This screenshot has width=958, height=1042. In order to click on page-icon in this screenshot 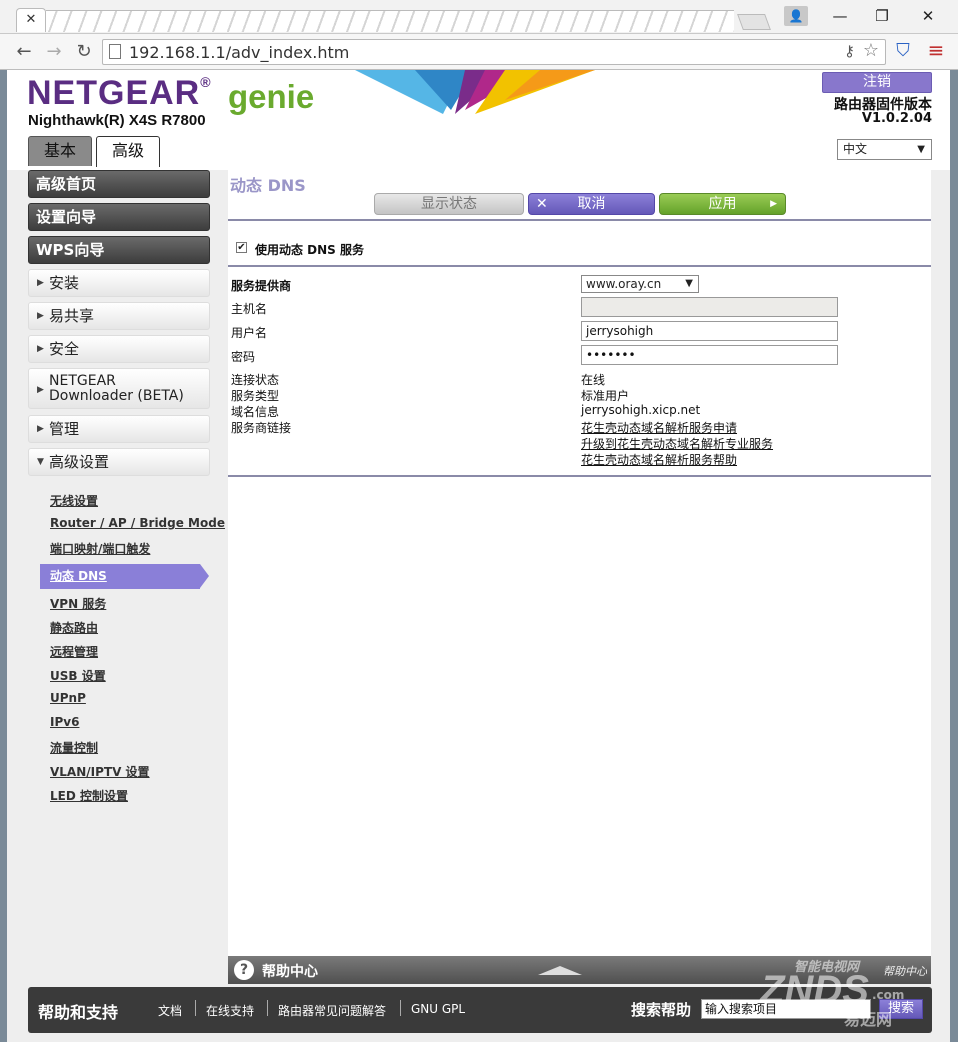, I will do `click(115, 51)`.